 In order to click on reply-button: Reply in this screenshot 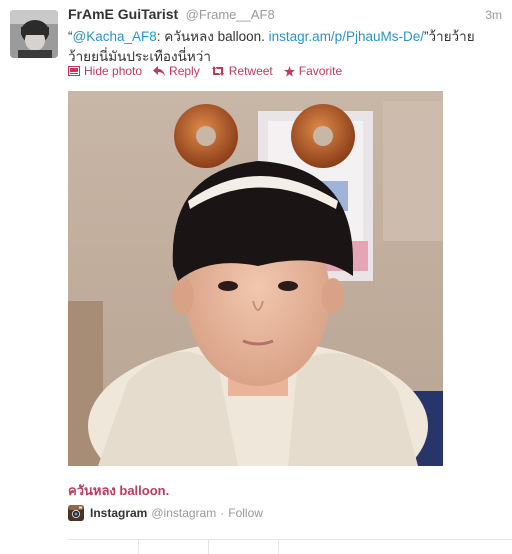, I will do `click(176, 71)`.